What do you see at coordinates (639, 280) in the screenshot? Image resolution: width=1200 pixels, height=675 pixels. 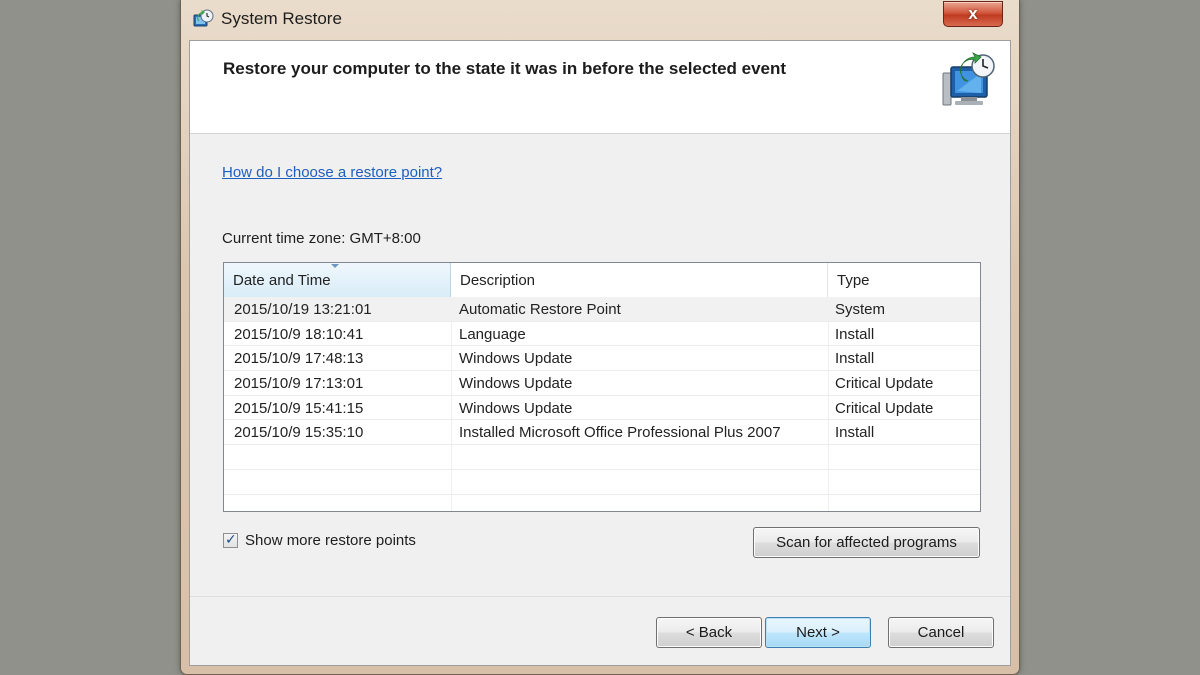 I see `column-header-description: Description` at bounding box center [639, 280].